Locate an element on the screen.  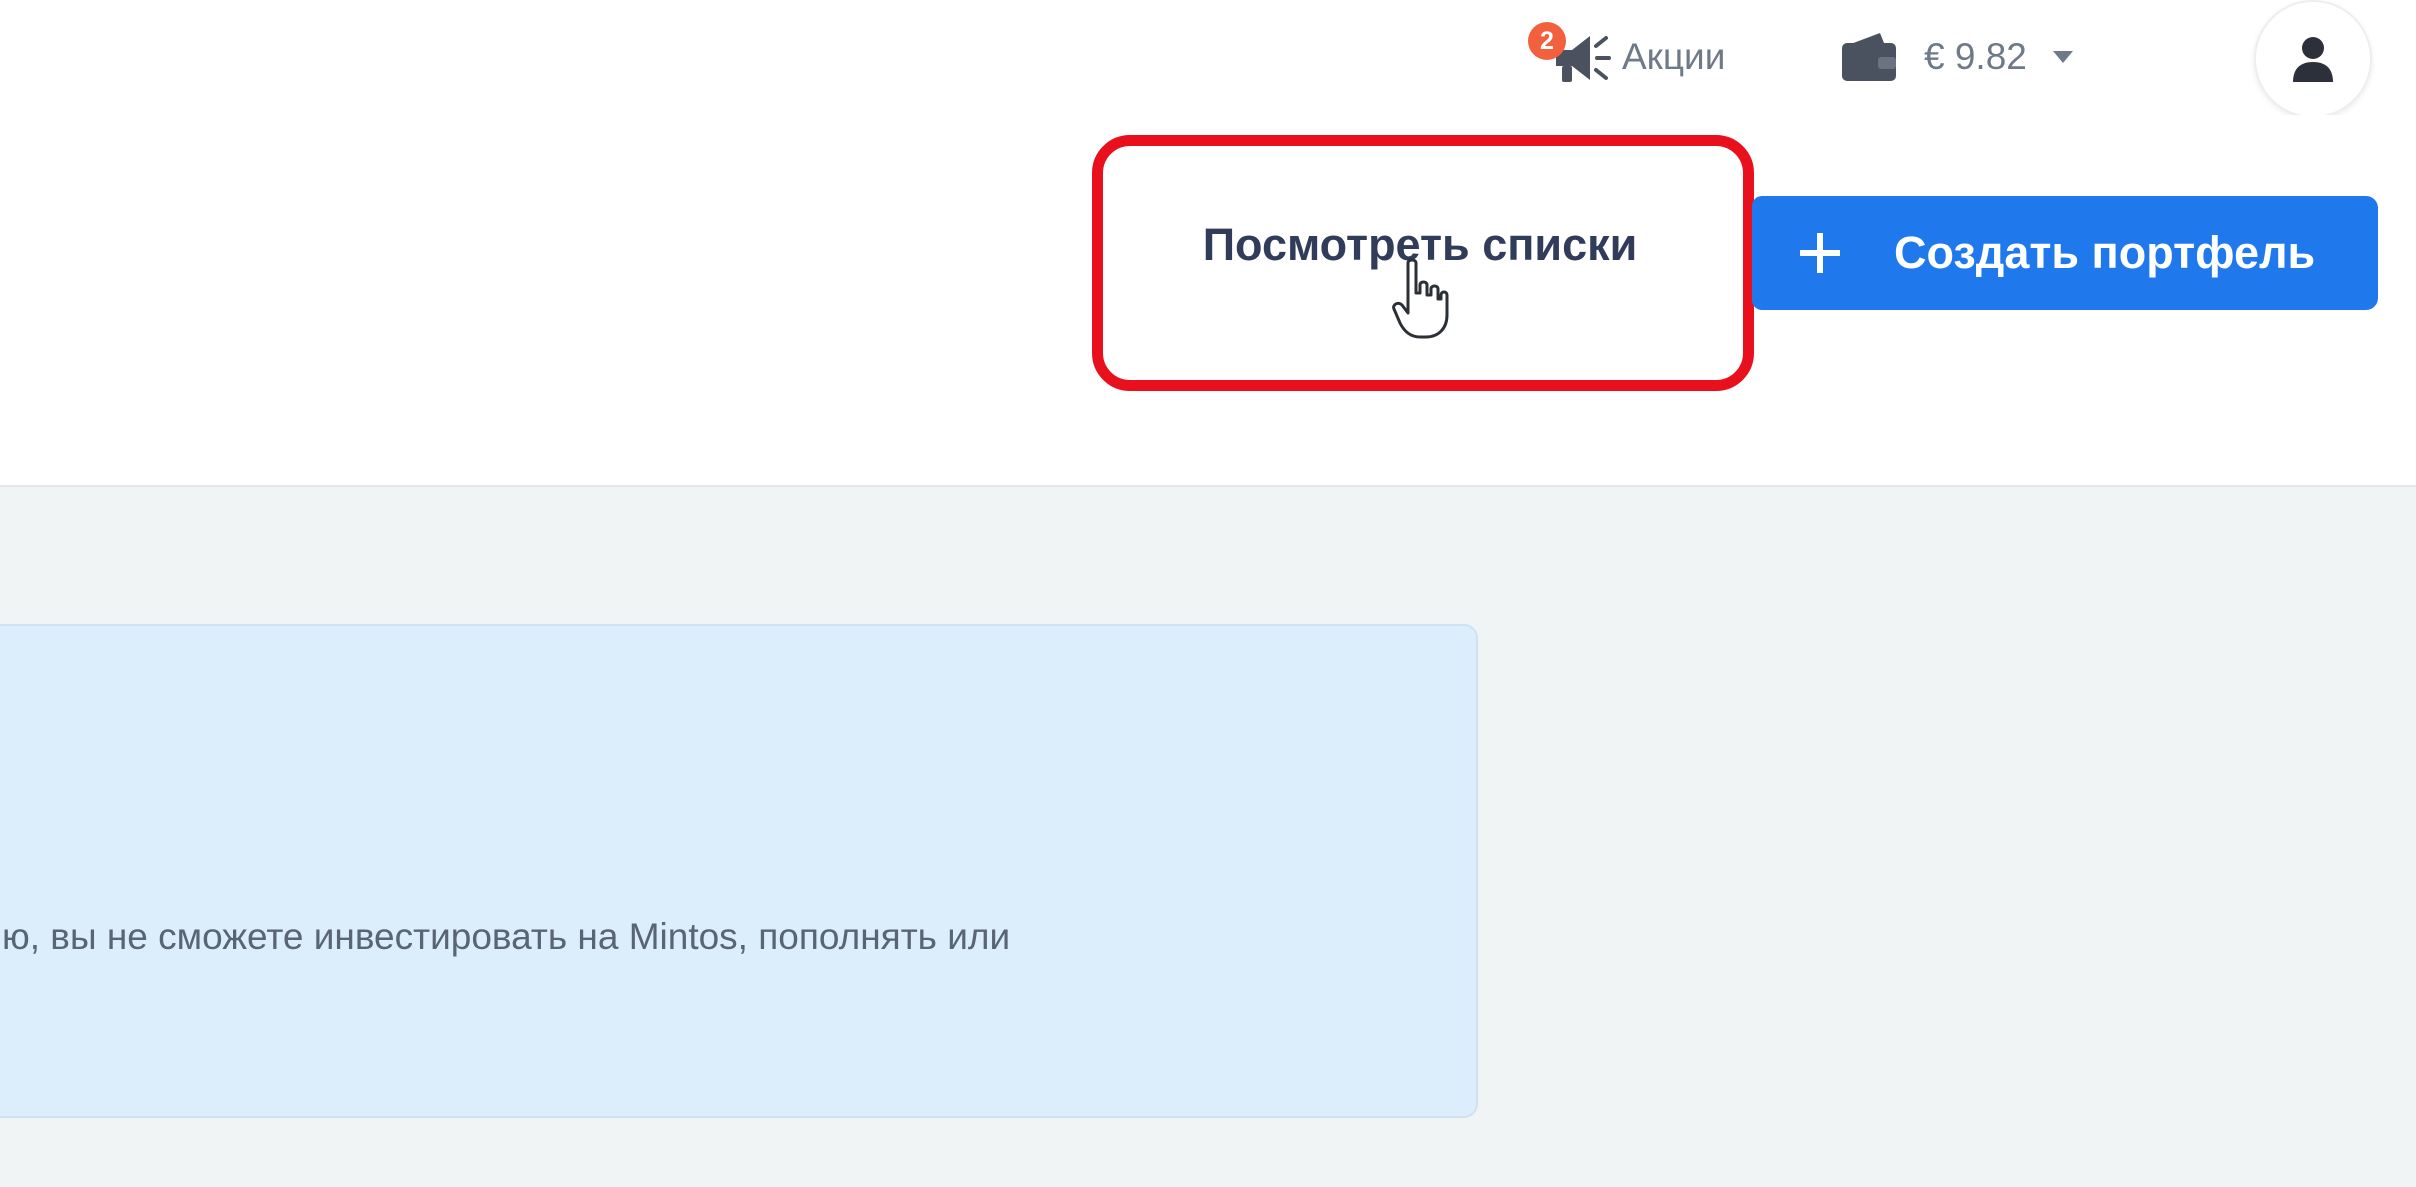
promotions-link: 2 Акции is located at coordinates (1626, 57).